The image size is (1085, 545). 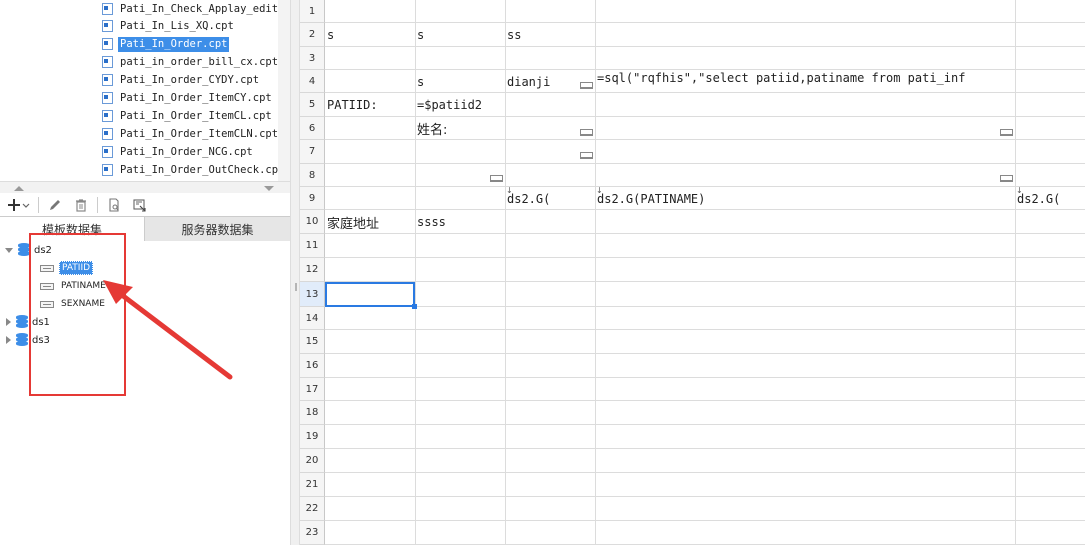 What do you see at coordinates (312, 35) in the screenshot?
I see `row-header: 2` at bounding box center [312, 35].